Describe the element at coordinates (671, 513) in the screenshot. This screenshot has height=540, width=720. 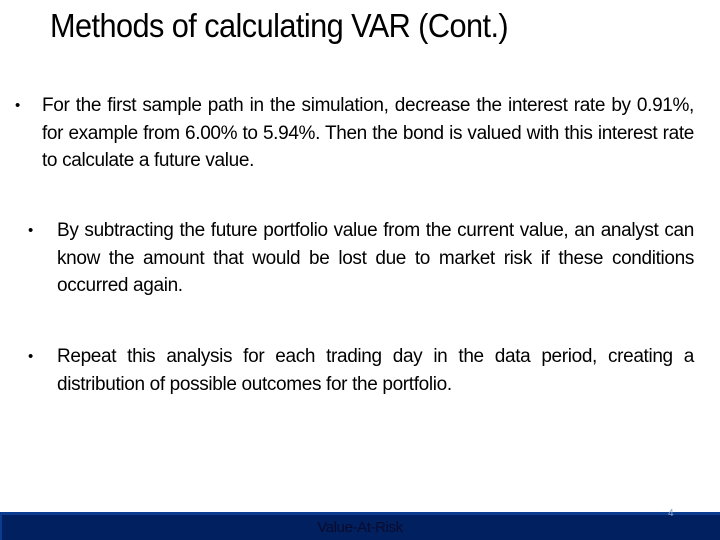
I see `page-number: 4` at that location.